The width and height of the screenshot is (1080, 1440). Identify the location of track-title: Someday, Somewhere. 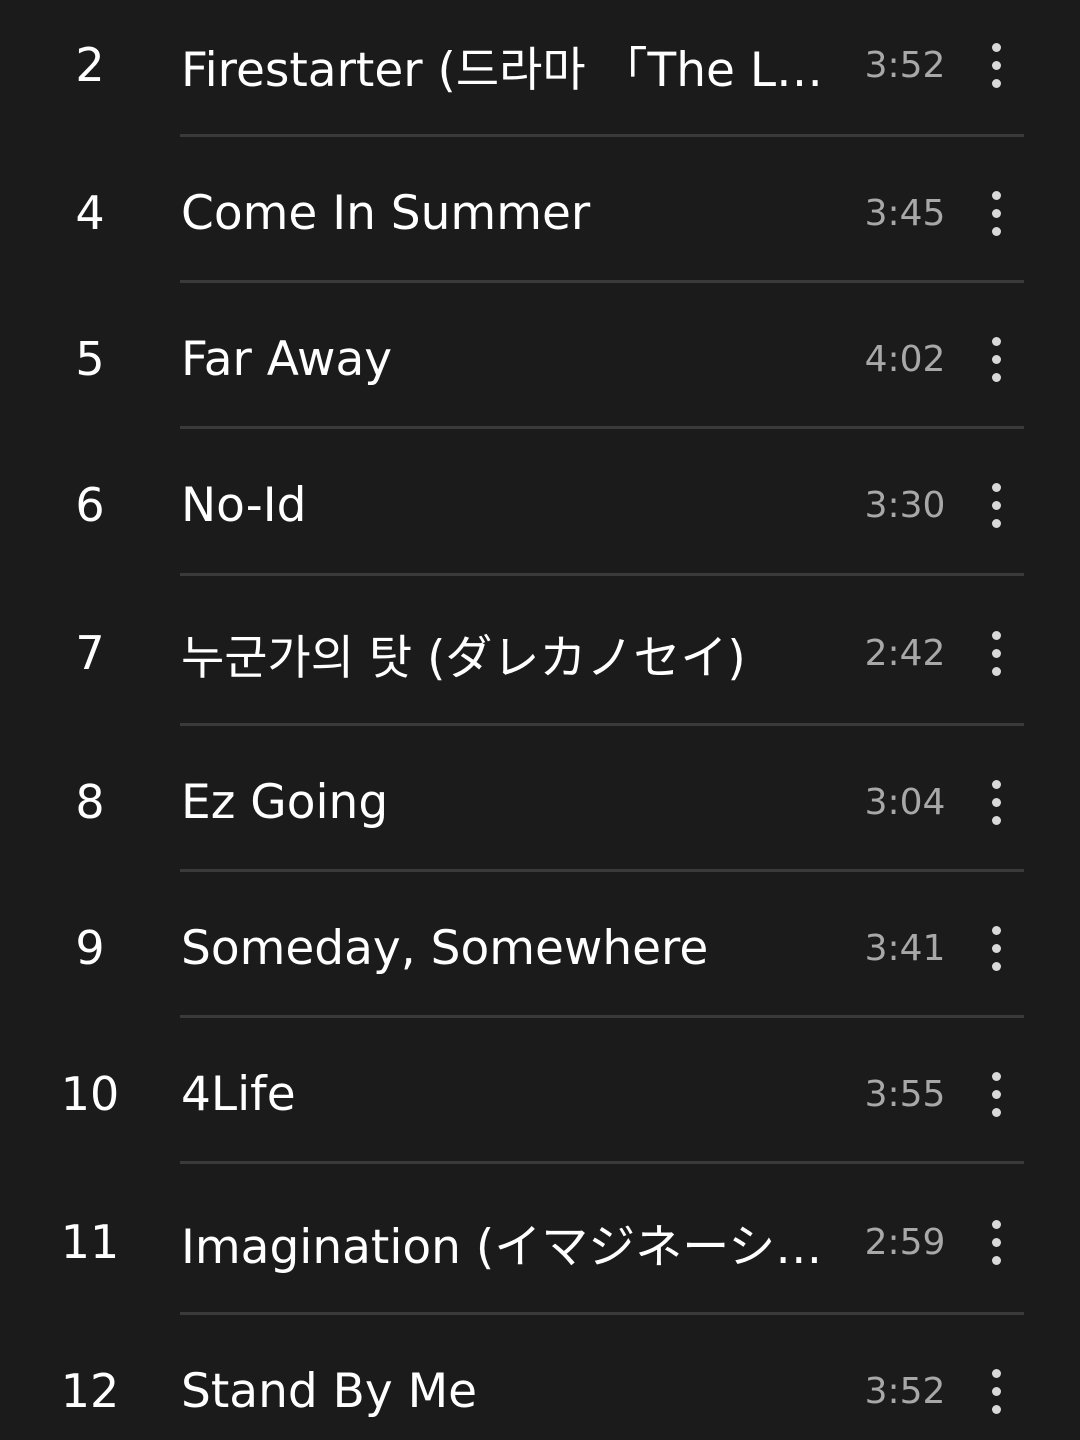
(445, 948).